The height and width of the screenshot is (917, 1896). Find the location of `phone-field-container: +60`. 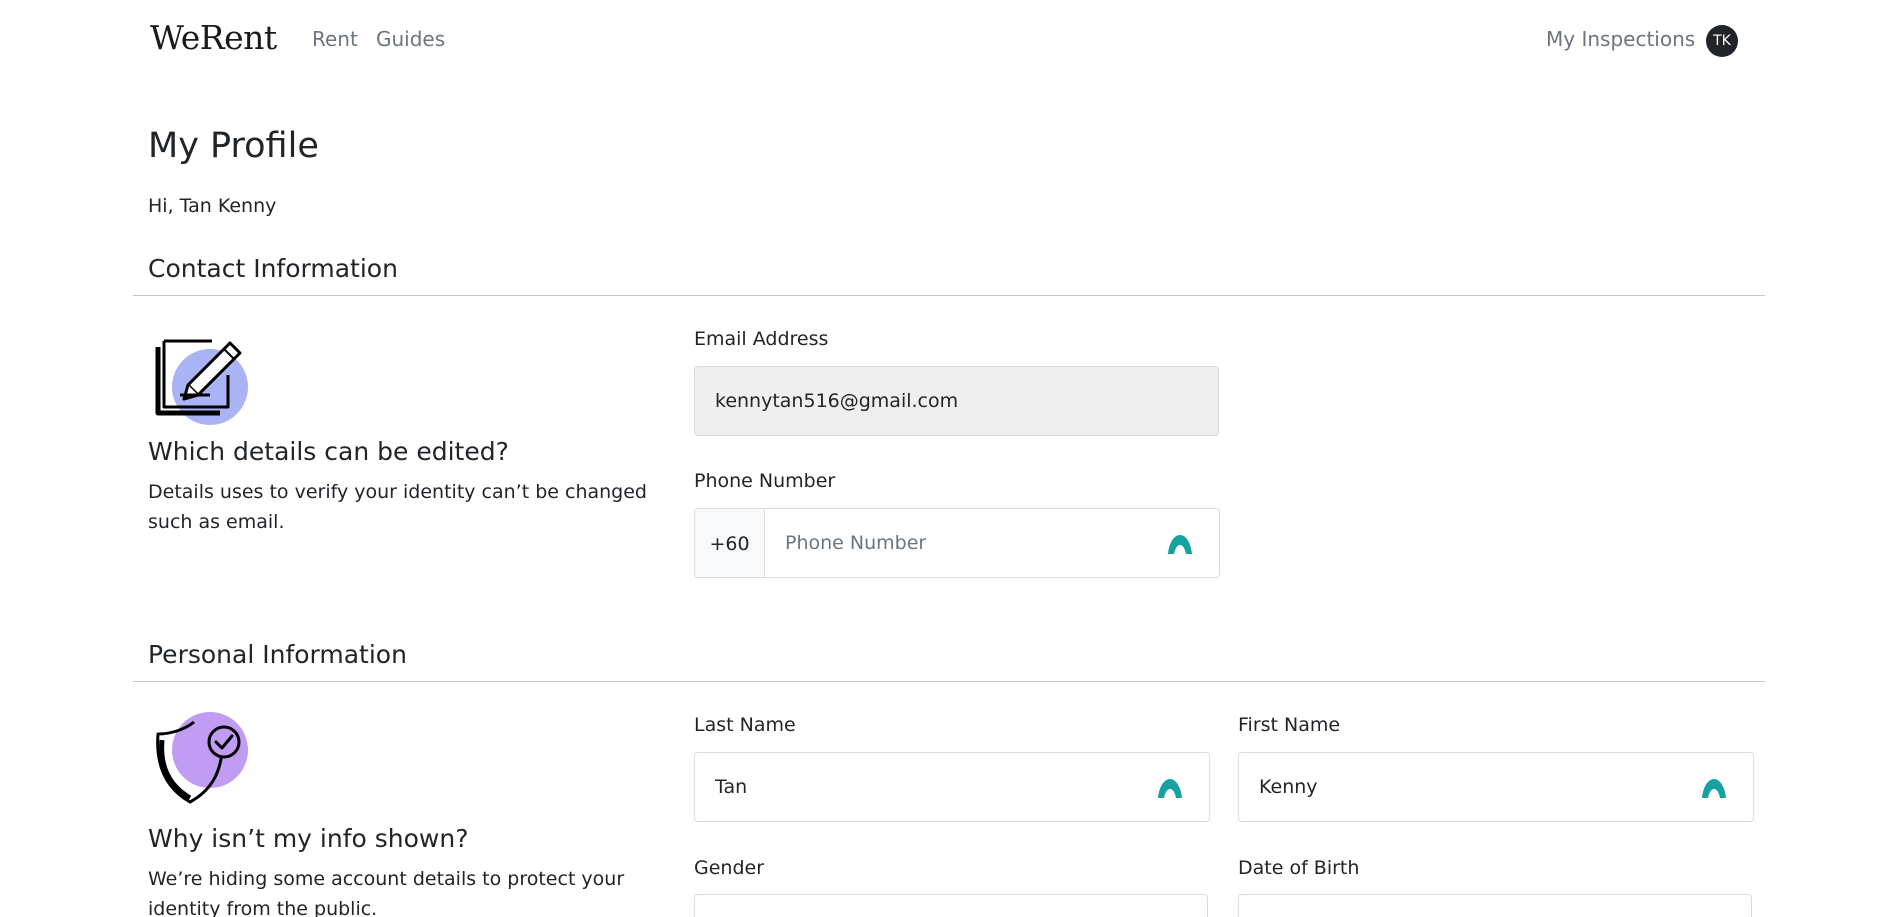

phone-field-container: +60 is located at coordinates (957, 543).